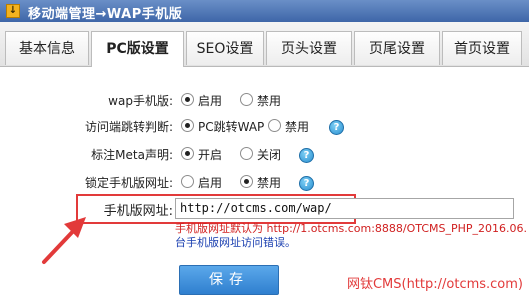  What do you see at coordinates (229, 280) in the screenshot?
I see `save-button: 保存` at bounding box center [229, 280].